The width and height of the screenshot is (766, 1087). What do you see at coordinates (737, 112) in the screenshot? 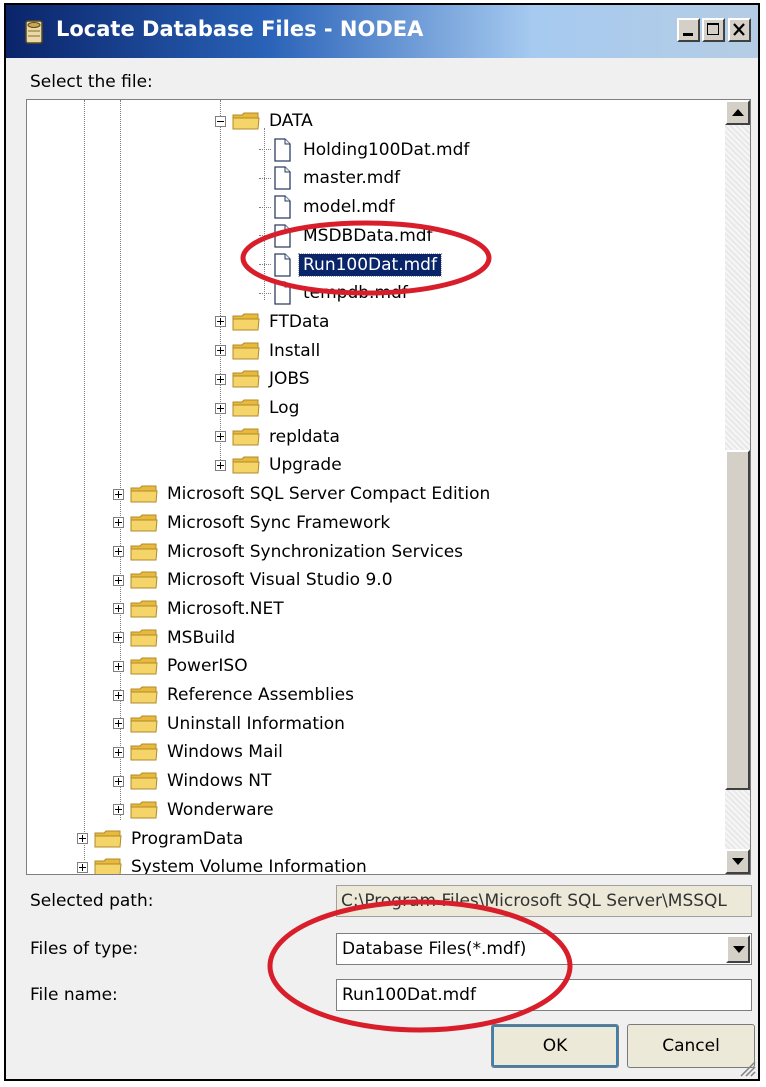
I see `scroll-up-button` at bounding box center [737, 112].